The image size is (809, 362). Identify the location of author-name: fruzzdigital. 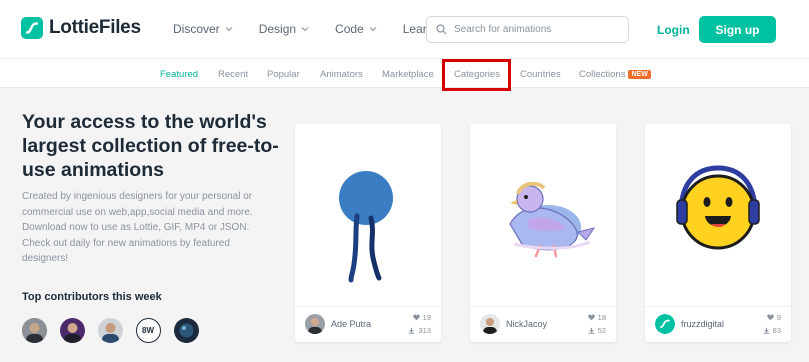
(702, 324).